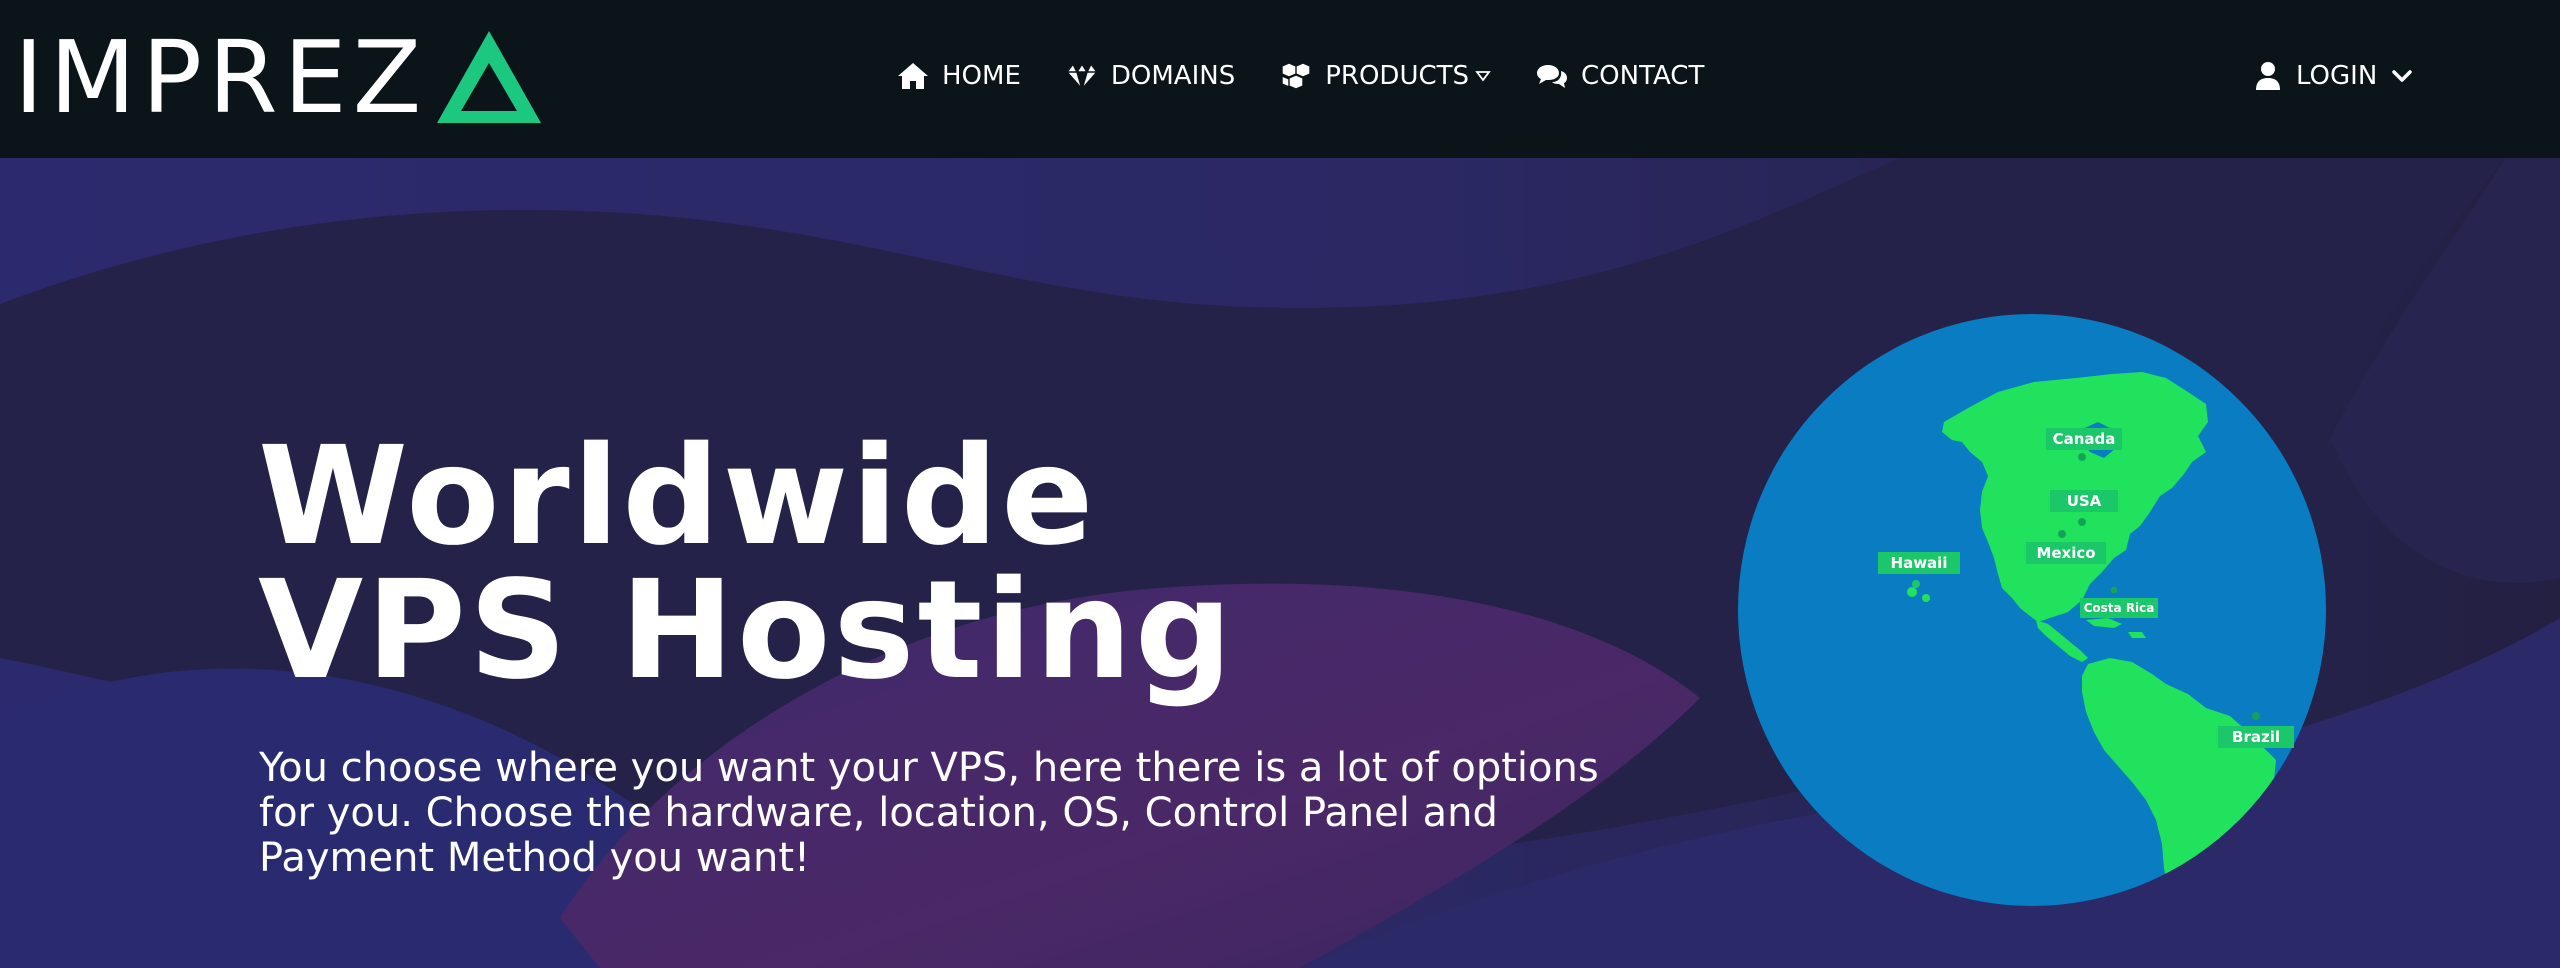 The height and width of the screenshot is (968, 2560). I want to click on hero-title: Worldwide VPS Hosting, so click(747, 564).